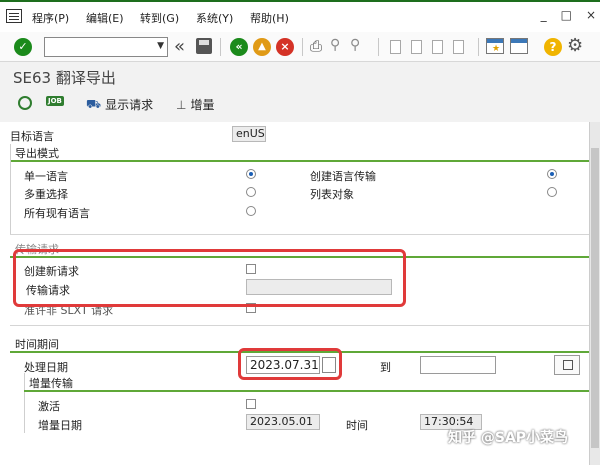 This screenshot has height=465, width=600. What do you see at coordinates (306, 383) in the screenshot?
I see `delta-transfer-section: 增量传输` at bounding box center [306, 383].